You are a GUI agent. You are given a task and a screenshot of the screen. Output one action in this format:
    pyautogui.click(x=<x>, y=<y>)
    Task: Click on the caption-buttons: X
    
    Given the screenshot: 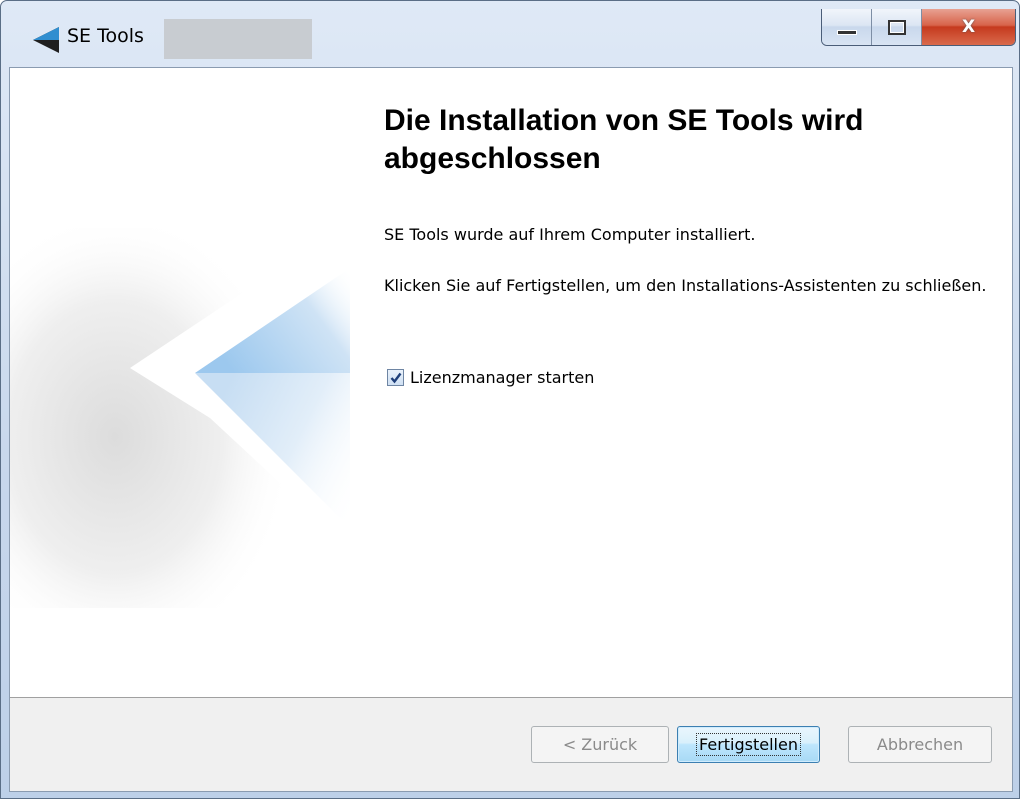 What is the action you would take?
    pyautogui.click(x=918, y=27)
    